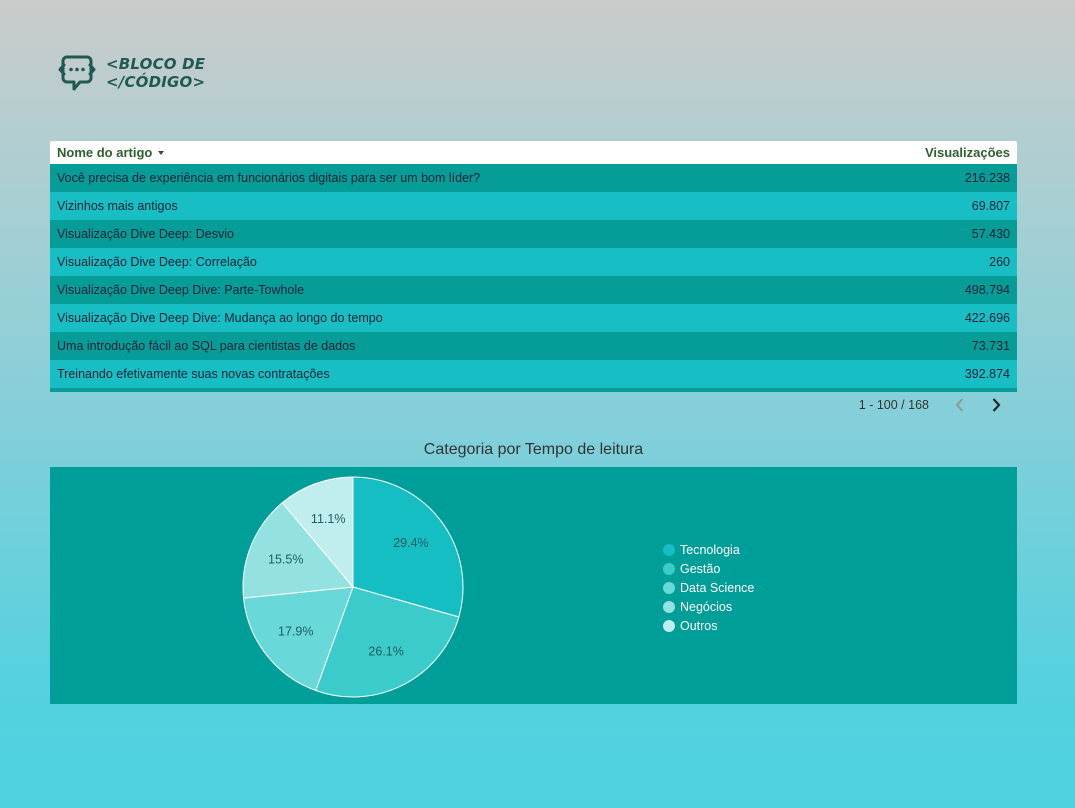  I want to click on chevron-left-icon, so click(959, 405).